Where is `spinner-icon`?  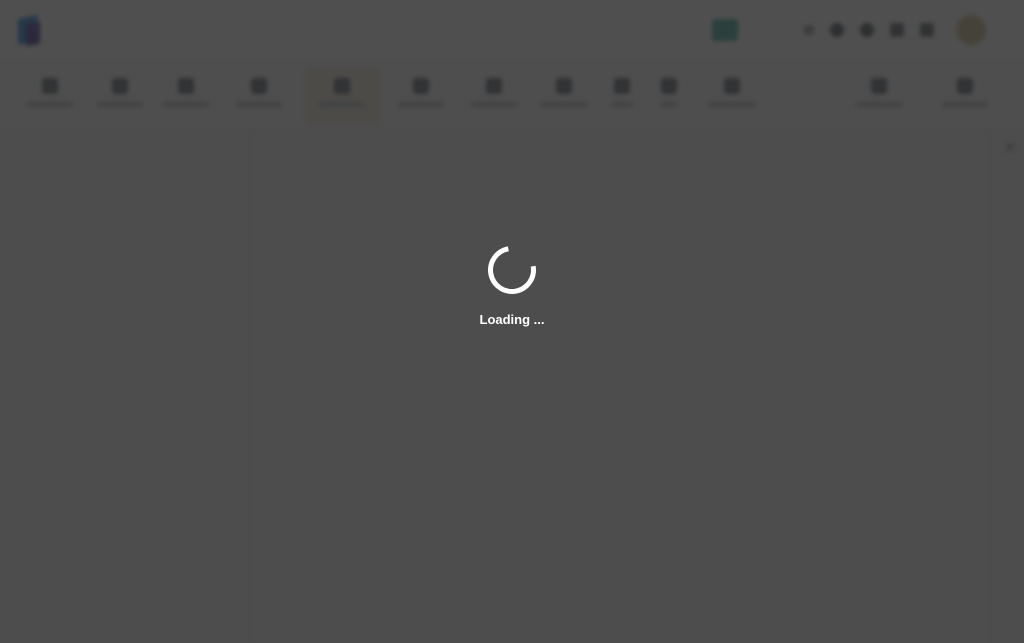 spinner-icon is located at coordinates (512, 270).